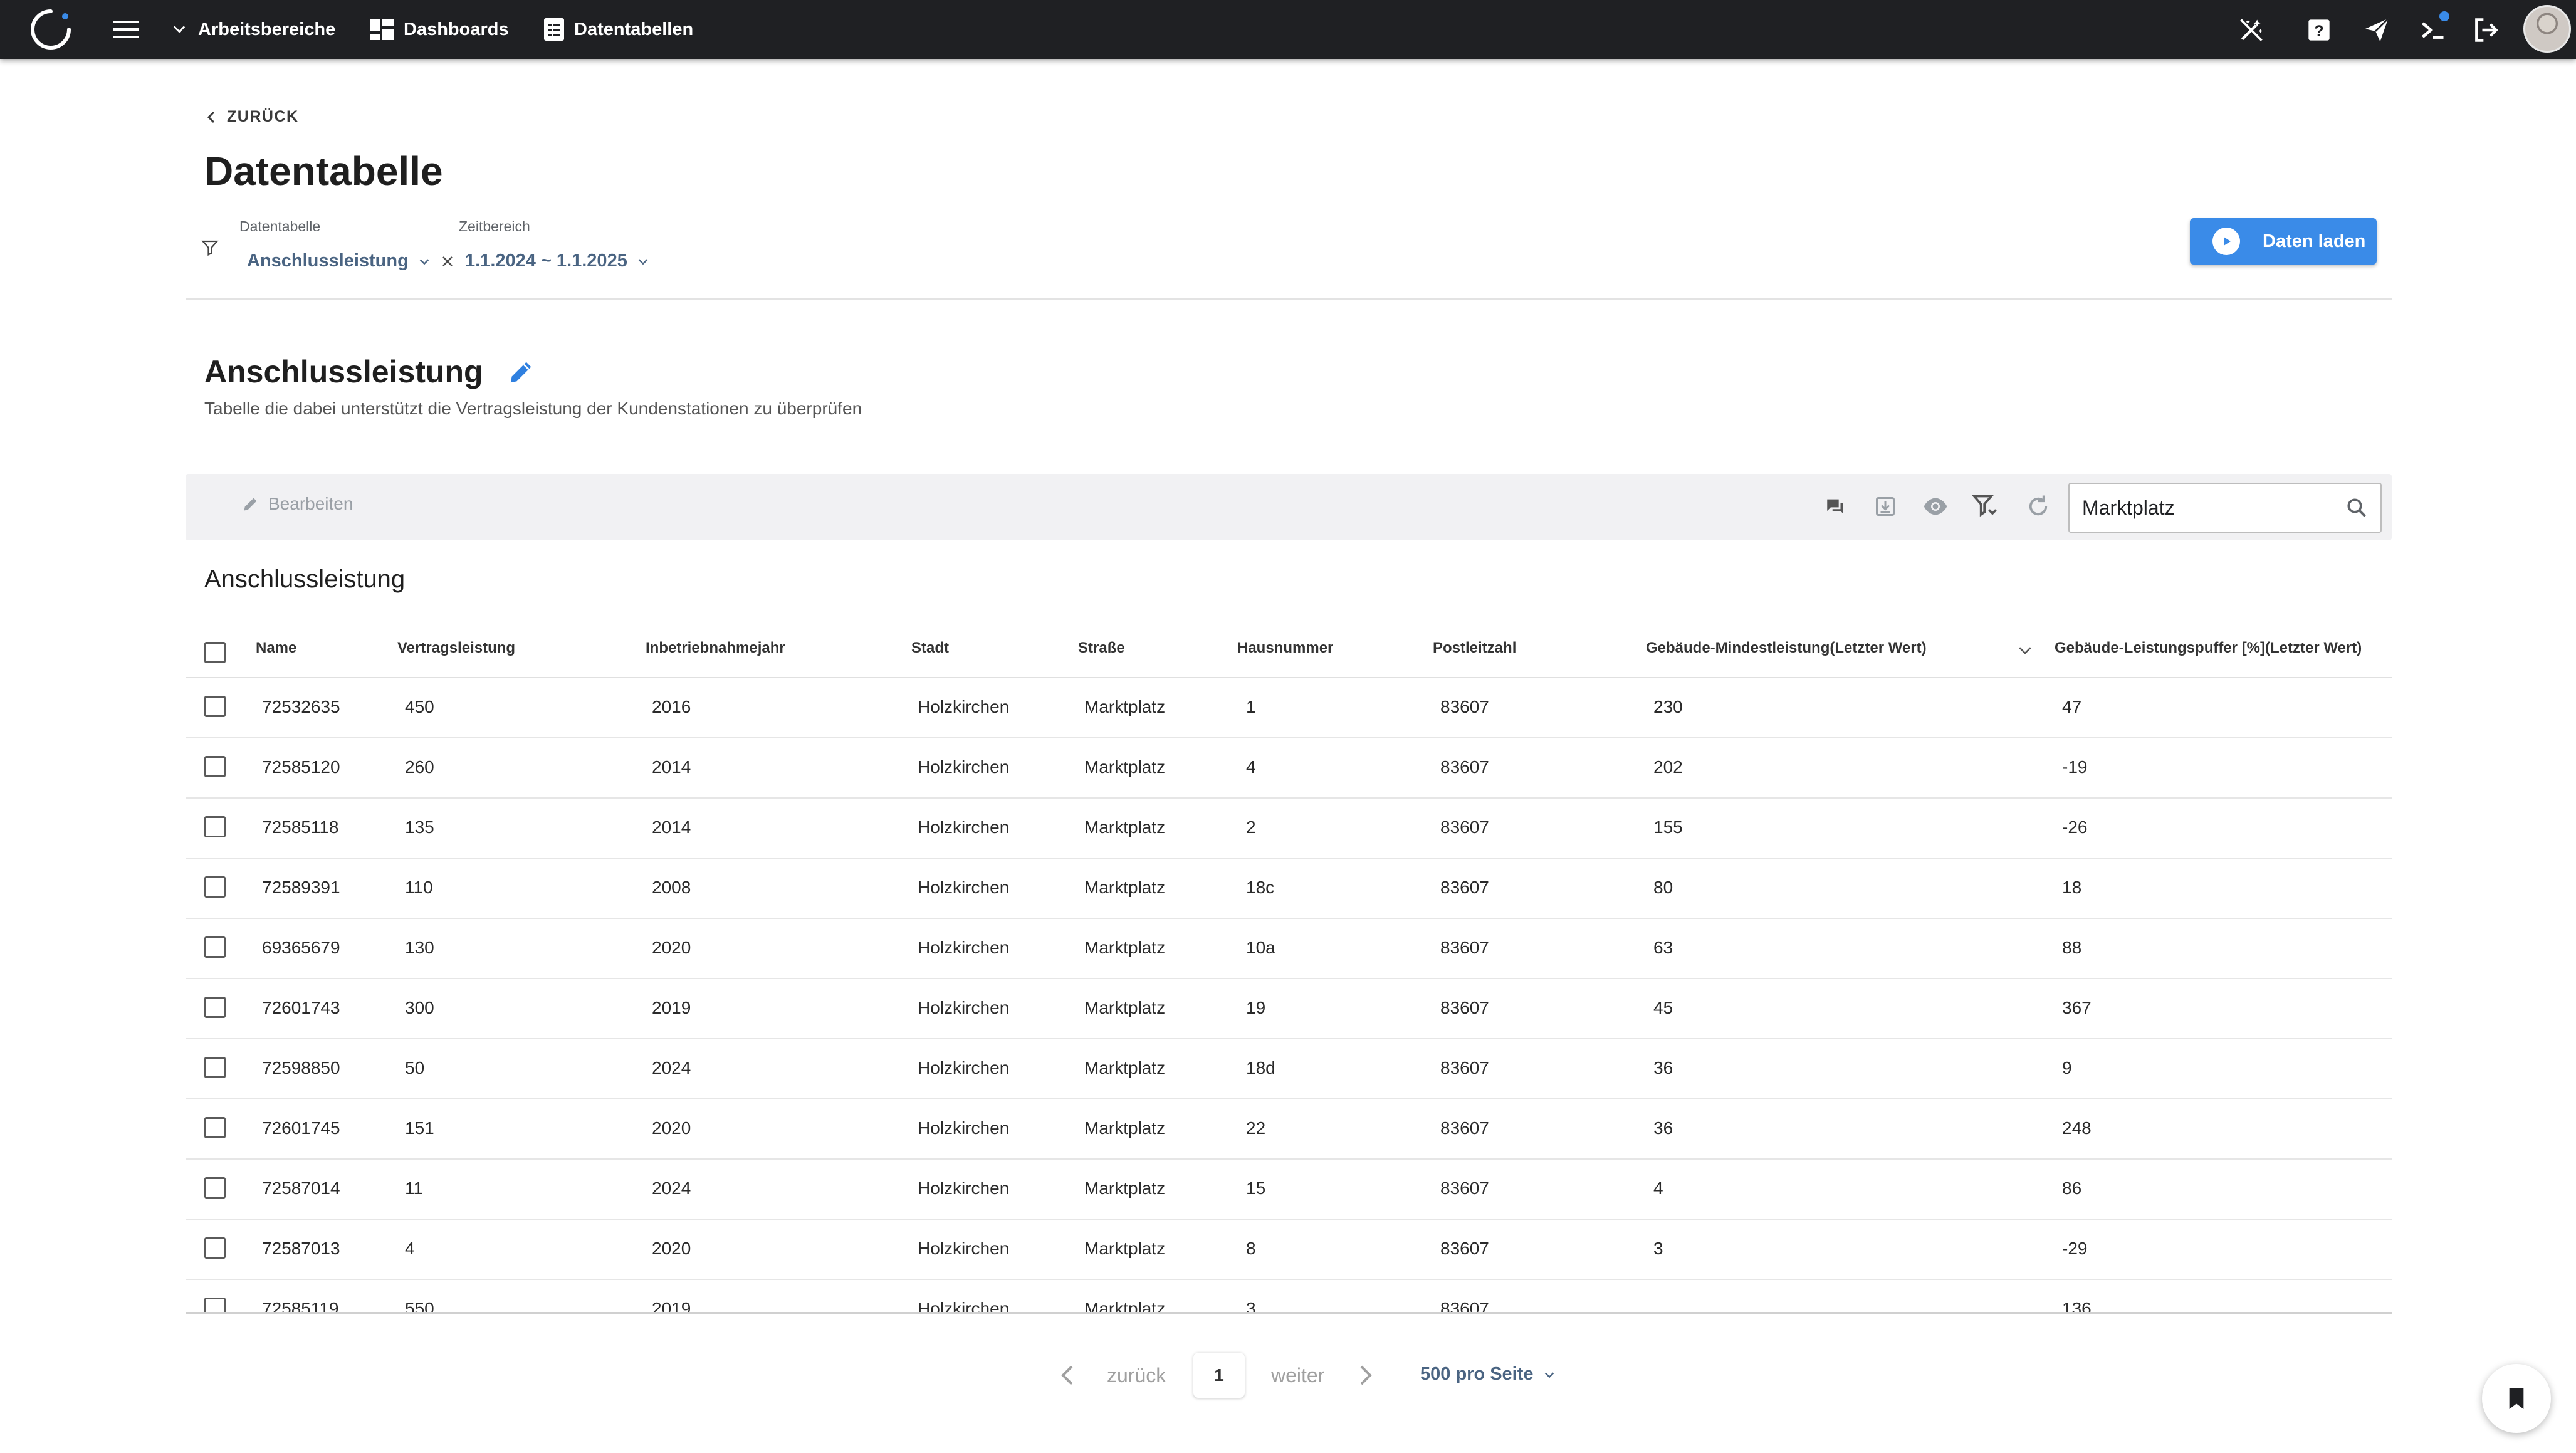 The width and height of the screenshot is (2576, 1453). What do you see at coordinates (2433, 28) in the screenshot?
I see `terminal-icon` at bounding box center [2433, 28].